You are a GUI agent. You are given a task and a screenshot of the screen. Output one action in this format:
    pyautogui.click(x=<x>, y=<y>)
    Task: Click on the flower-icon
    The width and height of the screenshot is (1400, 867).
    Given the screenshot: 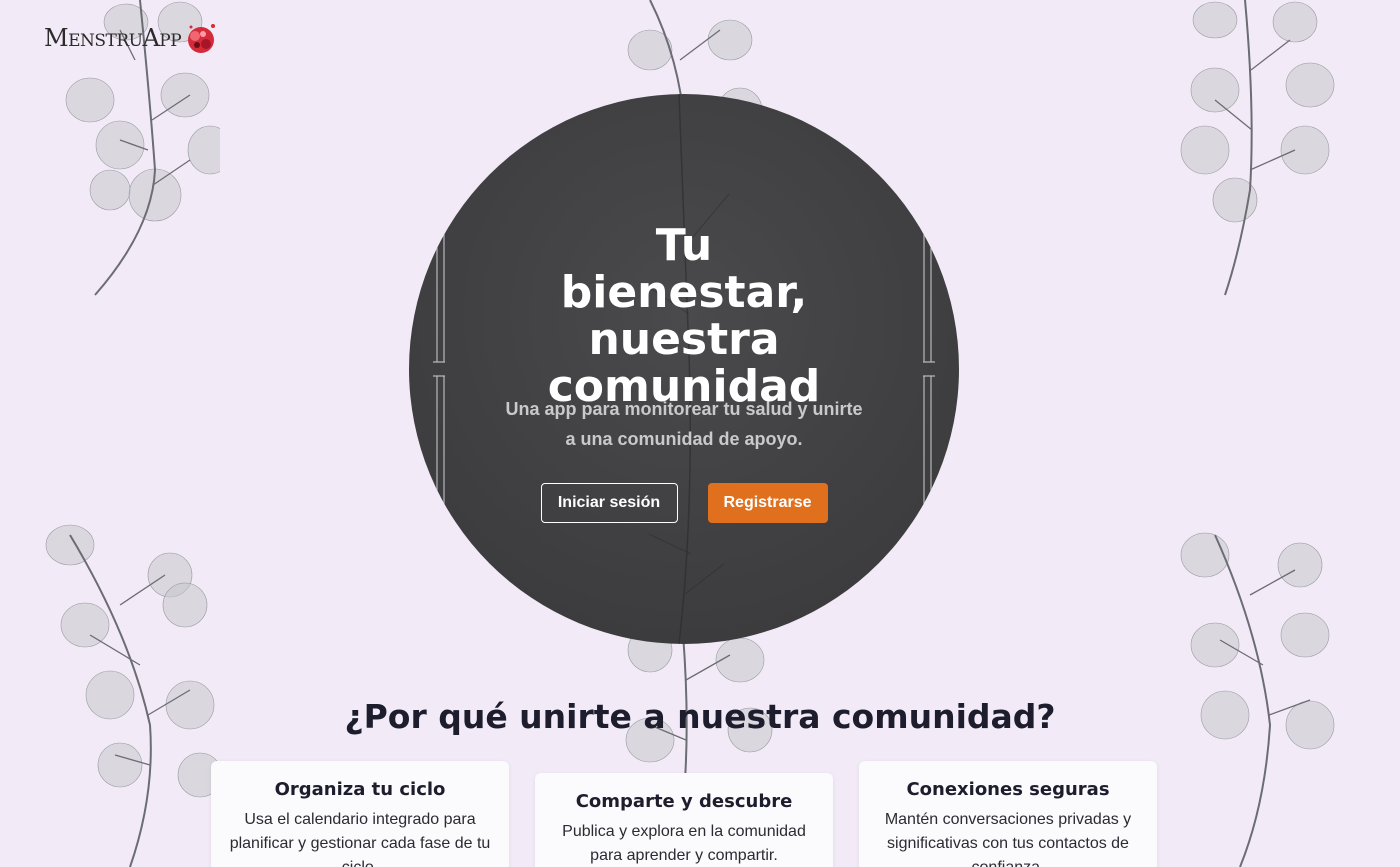 What is the action you would take?
    pyautogui.click(x=202, y=38)
    